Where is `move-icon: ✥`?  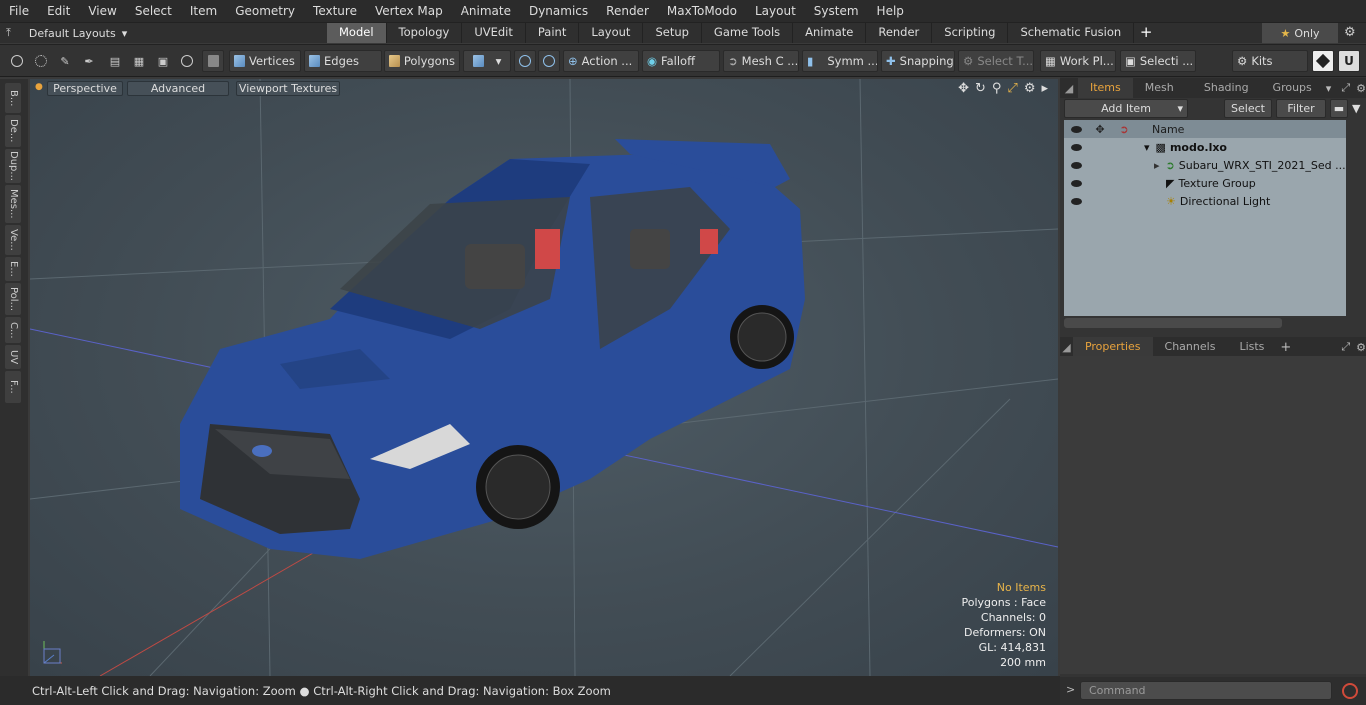 move-icon: ✥ is located at coordinates (963, 88).